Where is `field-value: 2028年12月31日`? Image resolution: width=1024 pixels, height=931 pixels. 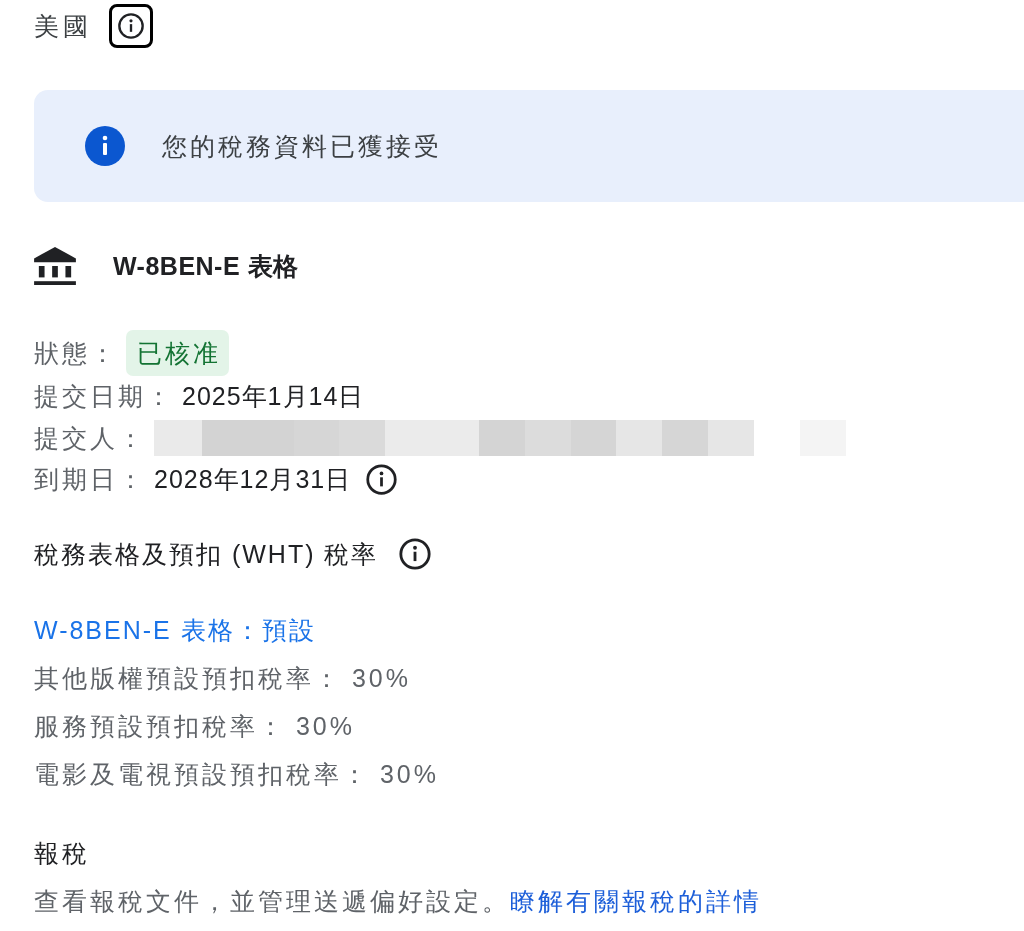
field-value: 2028年12月31日 is located at coordinates (253, 479).